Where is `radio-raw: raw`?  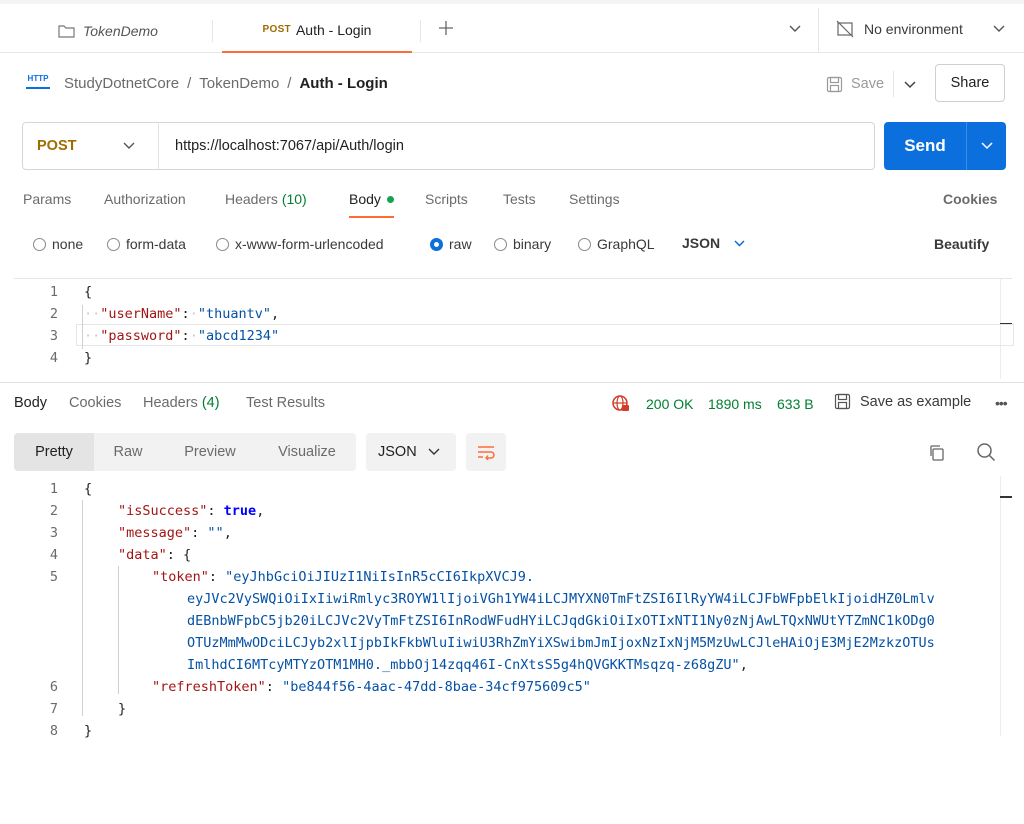
radio-raw: raw is located at coordinates (451, 244).